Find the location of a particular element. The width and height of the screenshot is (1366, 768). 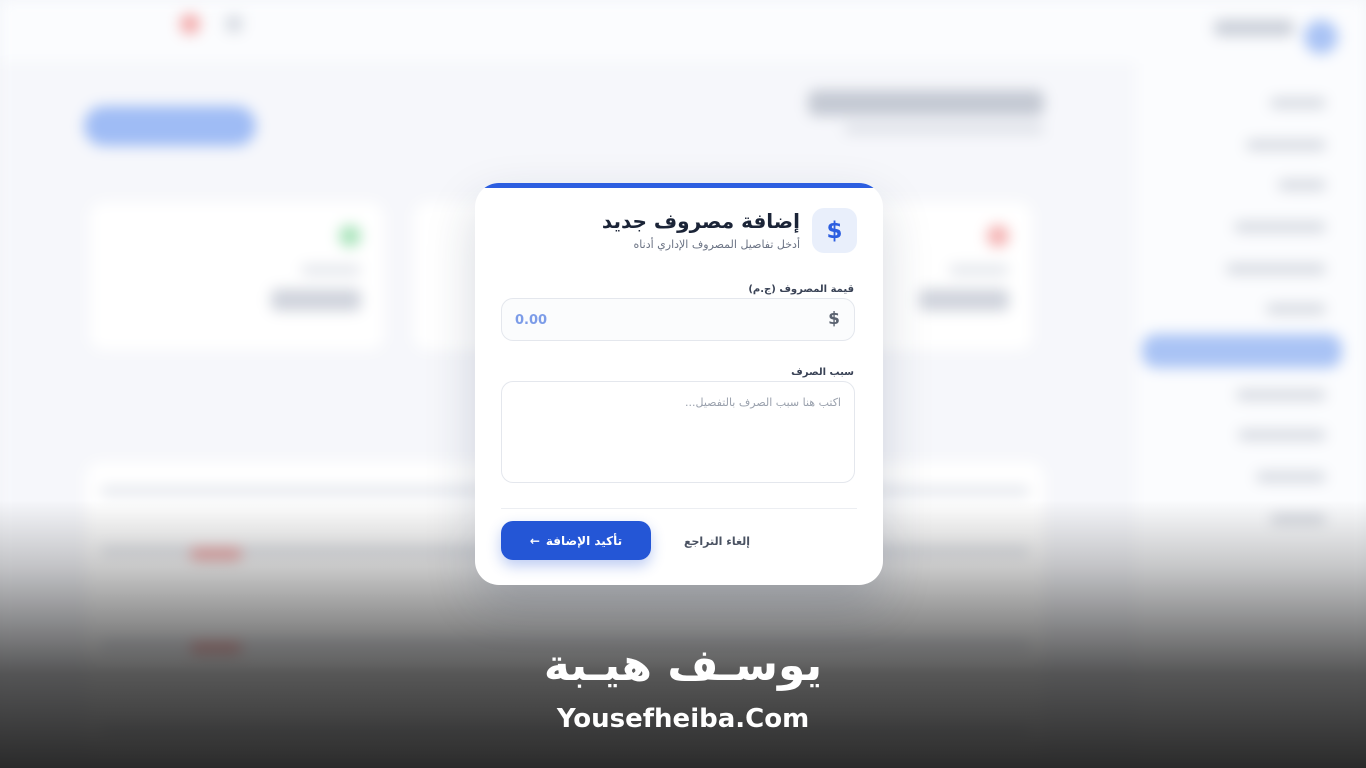

footer-divider is located at coordinates (679, 508).